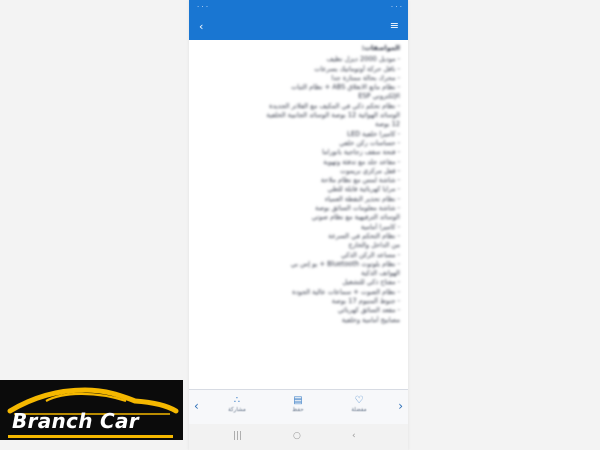 Image resolution: width=600 pixels, height=450 pixels. Describe the element at coordinates (355, 217) in the screenshot. I see `description-line: الوسائد الترفيهية مع نظام صوتي` at that location.